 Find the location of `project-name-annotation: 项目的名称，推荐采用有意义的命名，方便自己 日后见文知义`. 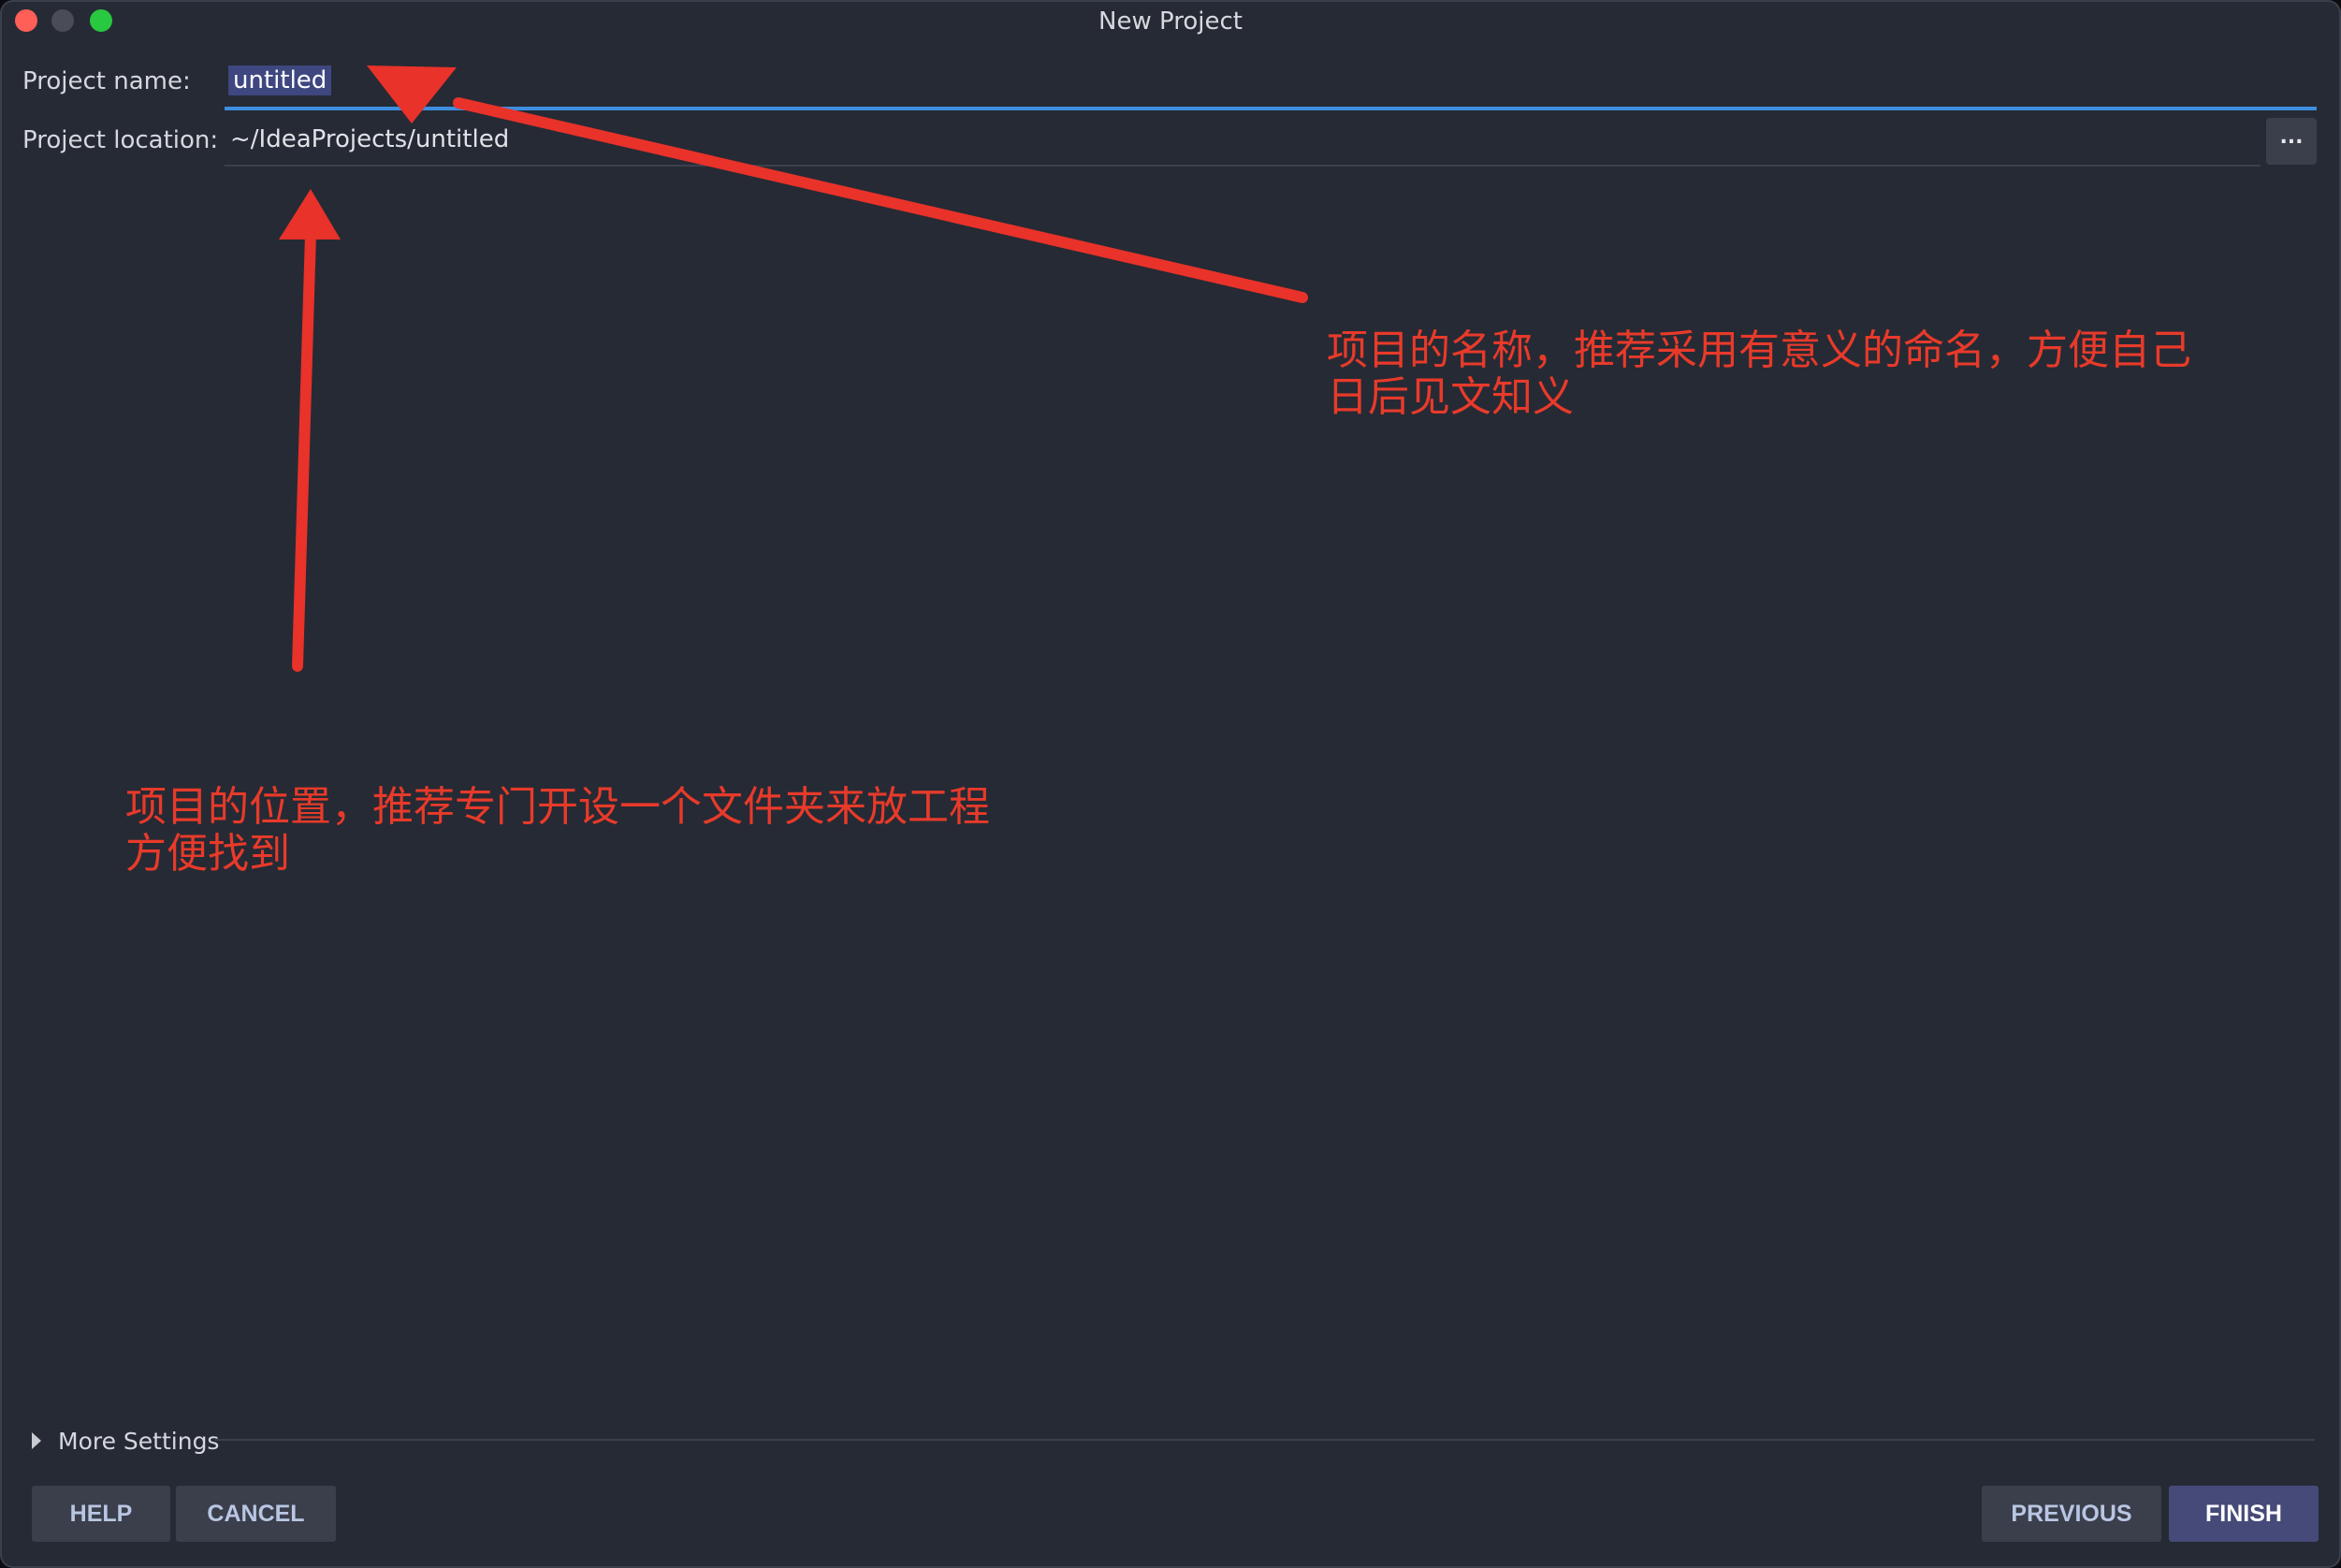

project-name-annotation: 项目的名称，推荐采用有意义的命名，方便自己 日后见文知义 is located at coordinates (1814, 374).